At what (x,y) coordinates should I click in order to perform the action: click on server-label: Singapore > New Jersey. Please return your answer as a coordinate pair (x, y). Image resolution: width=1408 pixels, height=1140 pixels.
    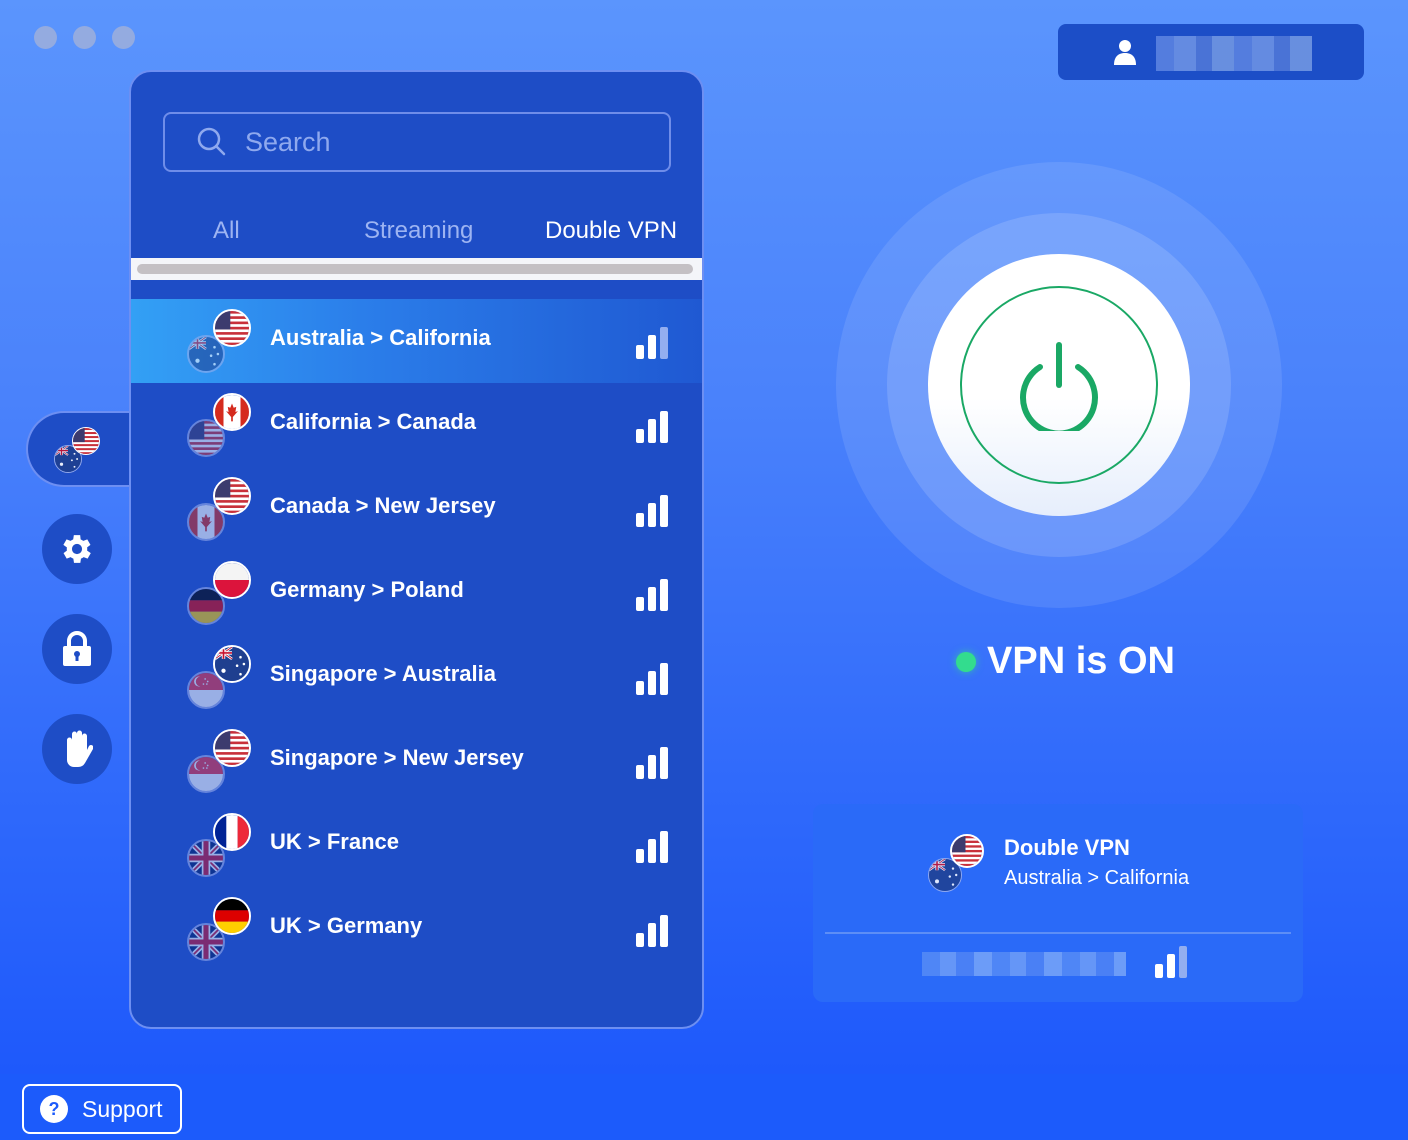
    Looking at the image, I should click on (397, 757).